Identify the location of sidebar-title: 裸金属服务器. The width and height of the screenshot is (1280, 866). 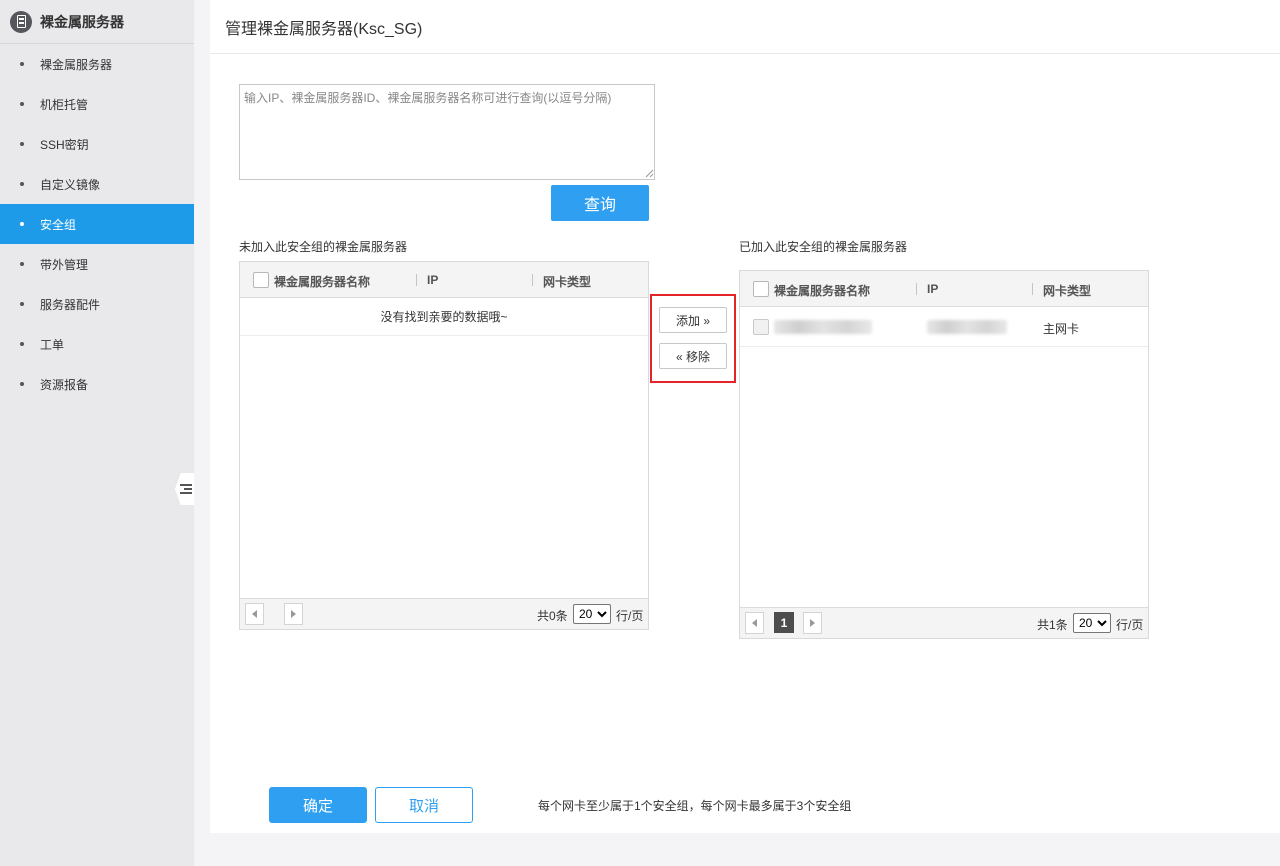
(82, 21).